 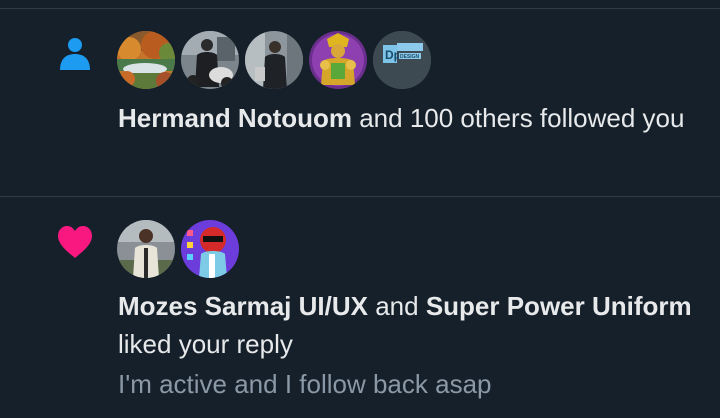 I want to click on person-icon, so click(x=75, y=53).